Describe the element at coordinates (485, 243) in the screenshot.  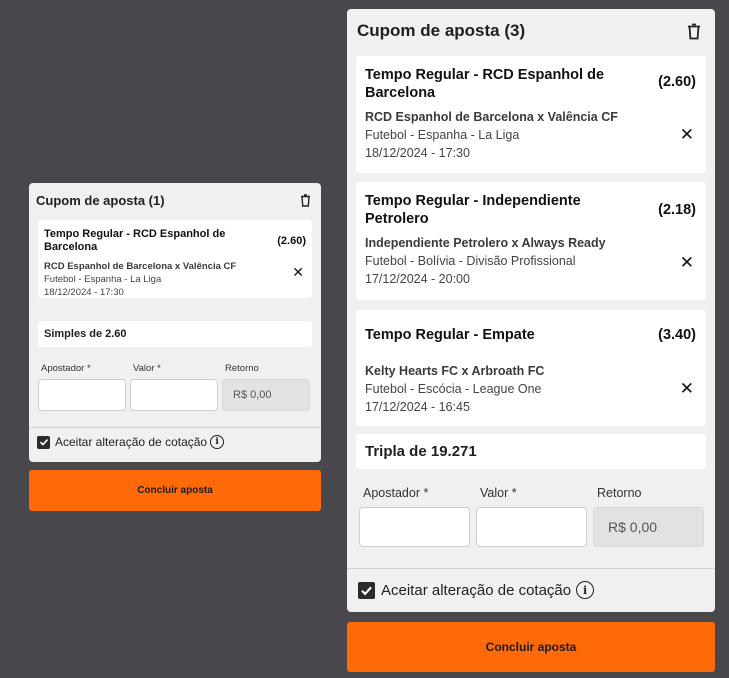
I see `bet-match: Independiente Petrolero x Always Ready` at that location.